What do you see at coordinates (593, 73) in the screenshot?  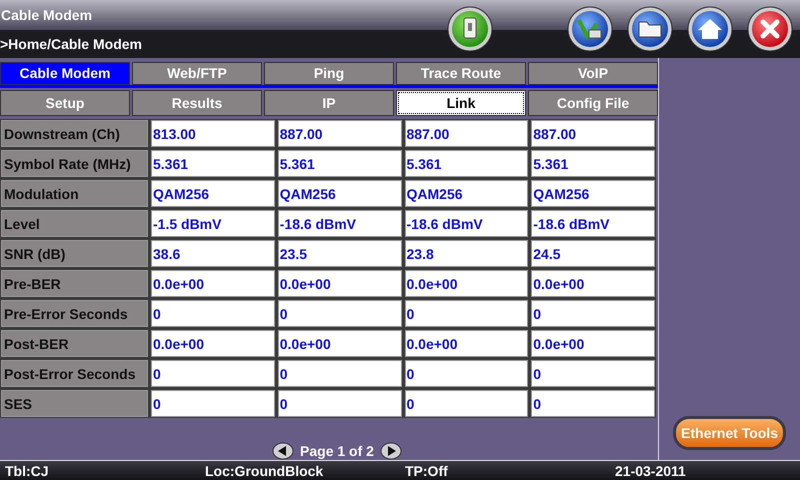 I see `tab: VoIP` at bounding box center [593, 73].